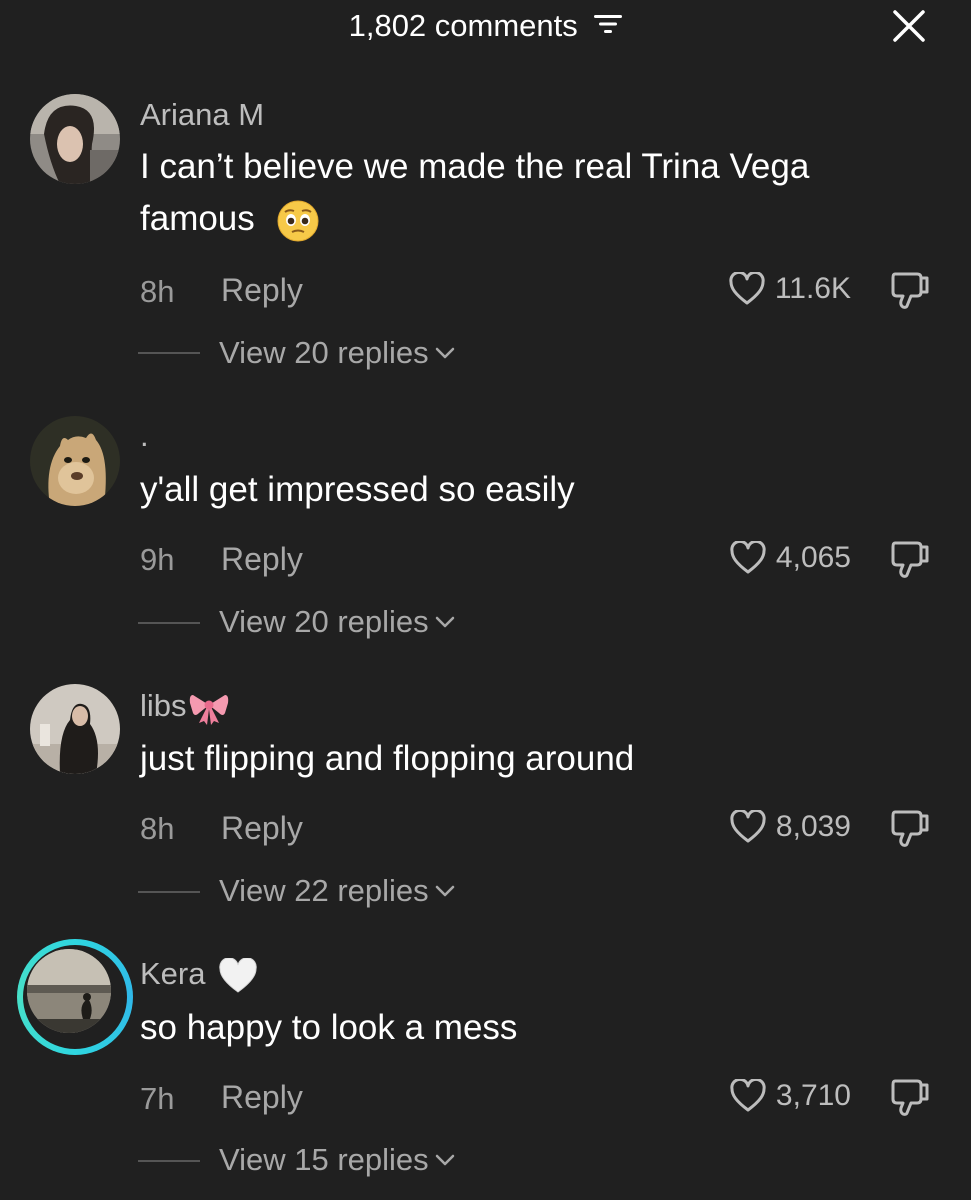  Describe the element at coordinates (387, 758) in the screenshot. I see `comment-text: just flipping and flopping around` at that location.